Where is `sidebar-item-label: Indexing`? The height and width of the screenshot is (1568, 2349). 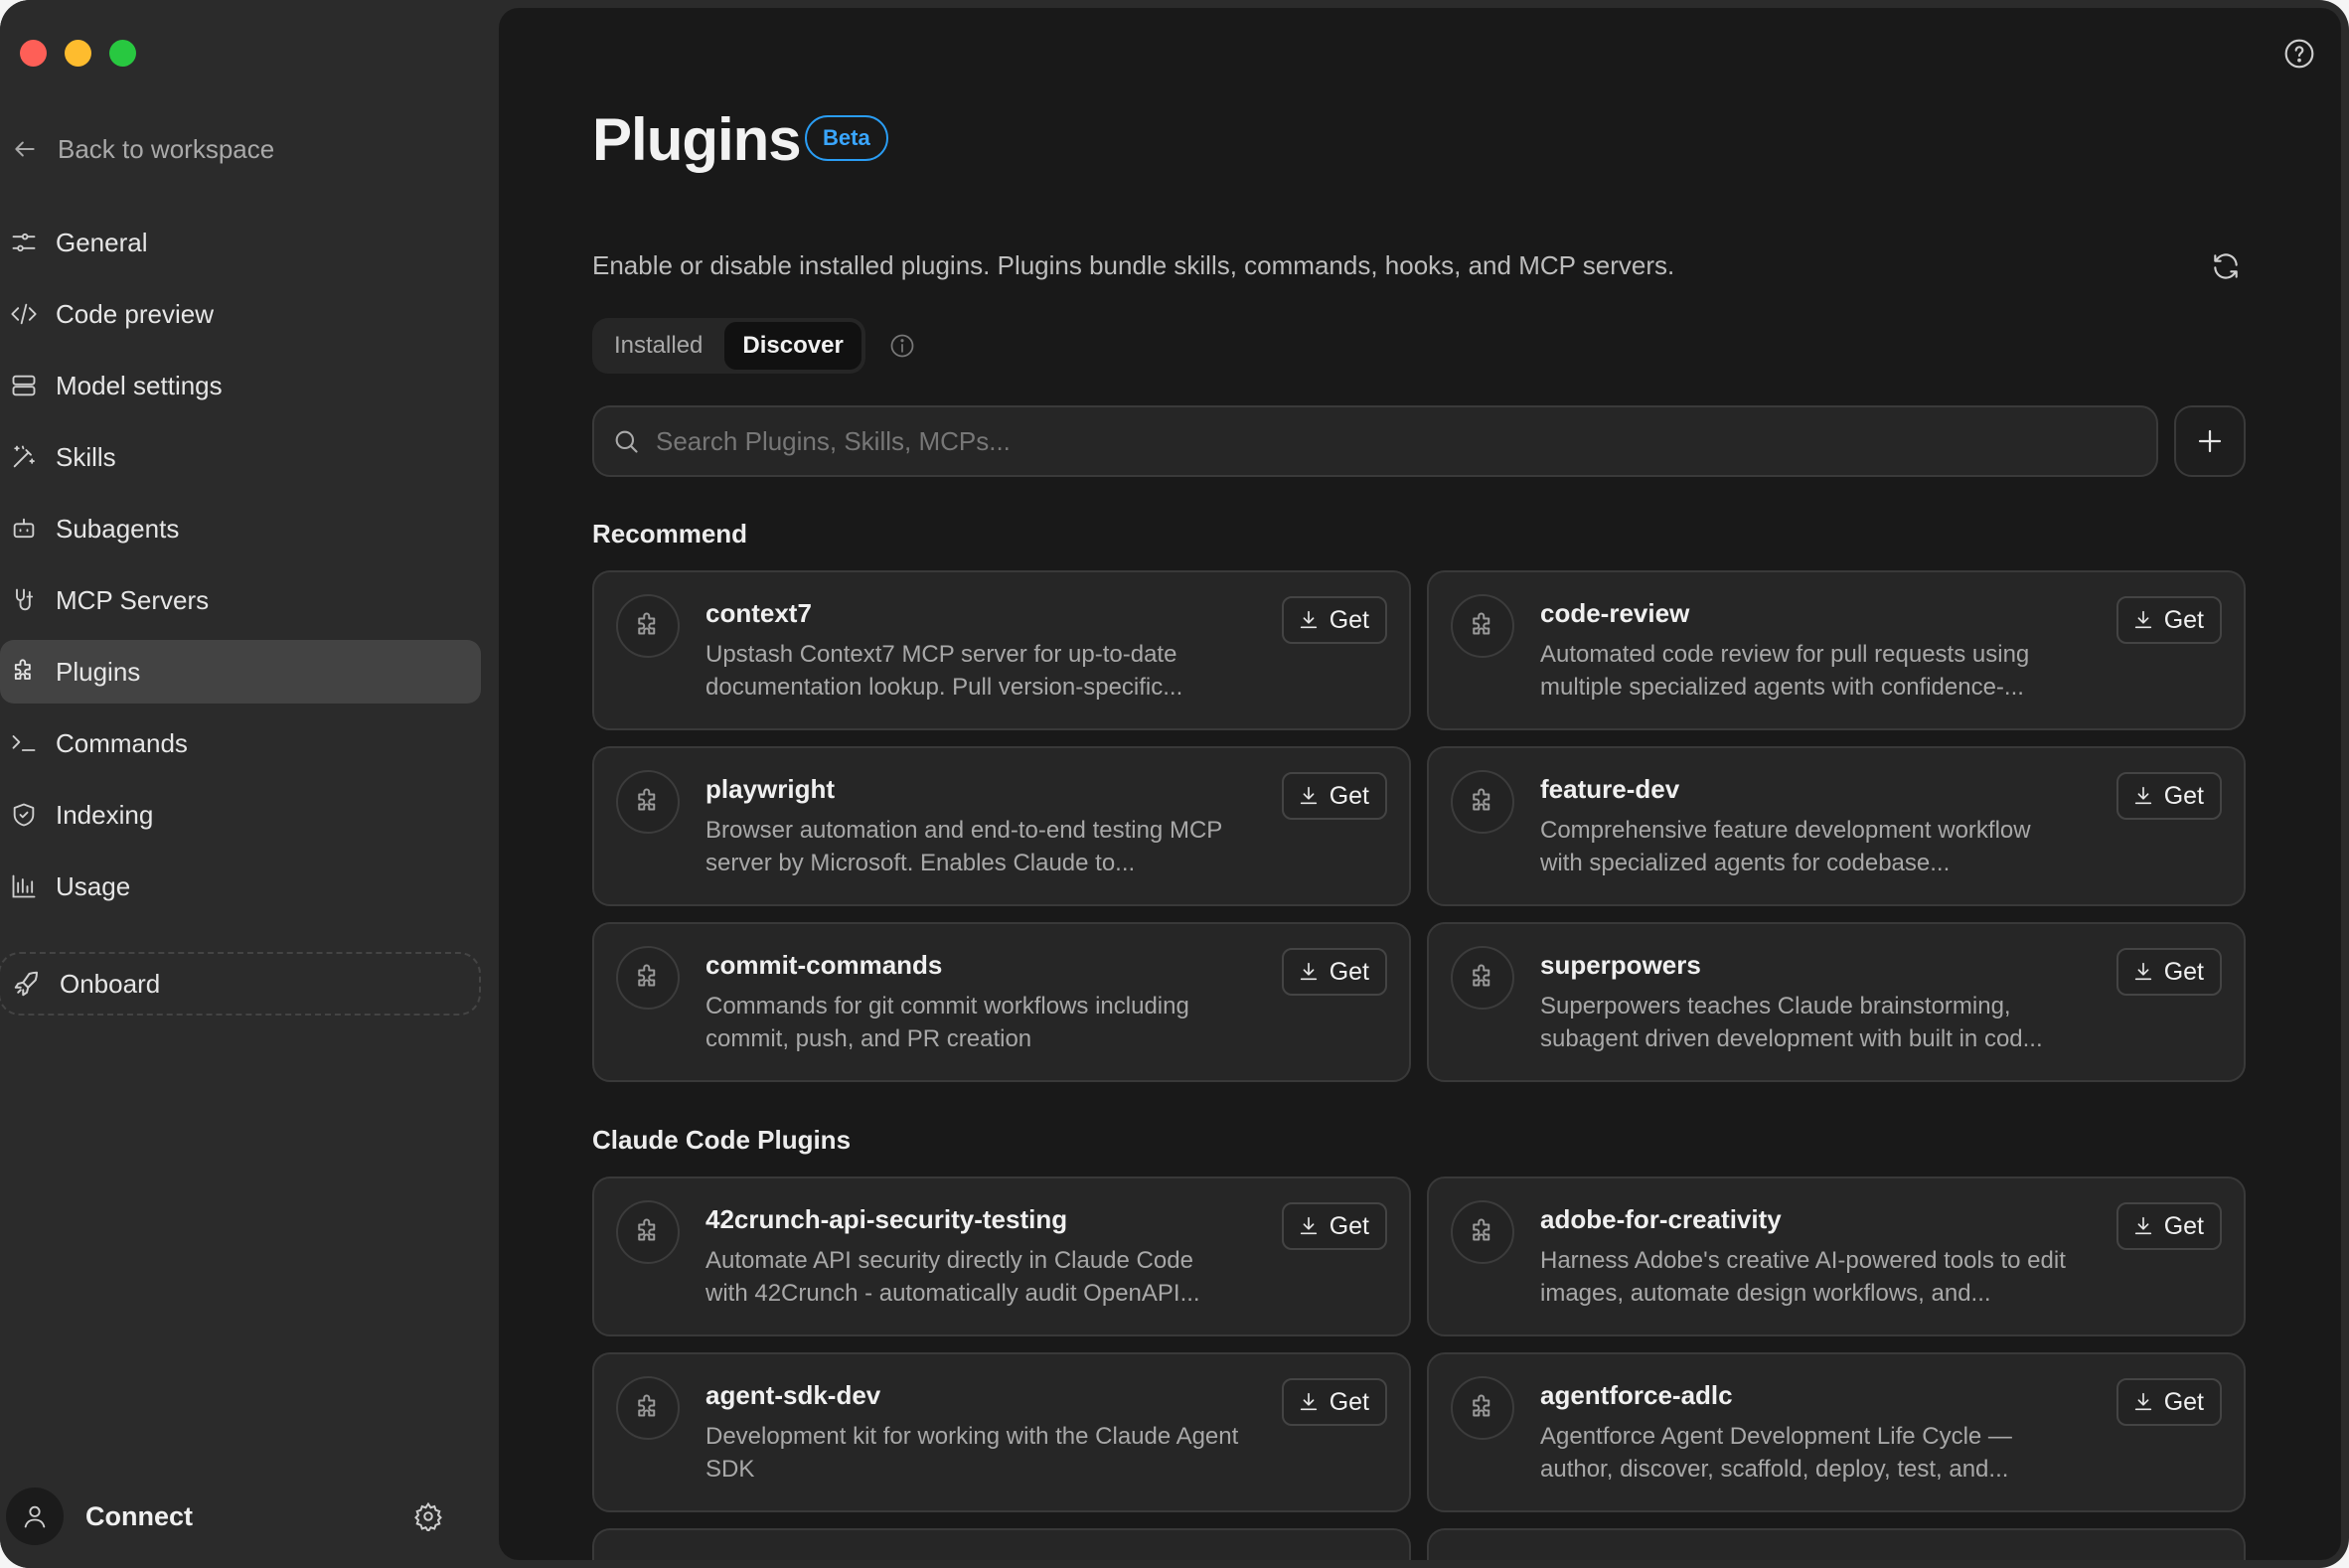 sidebar-item-label: Indexing is located at coordinates (105, 815).